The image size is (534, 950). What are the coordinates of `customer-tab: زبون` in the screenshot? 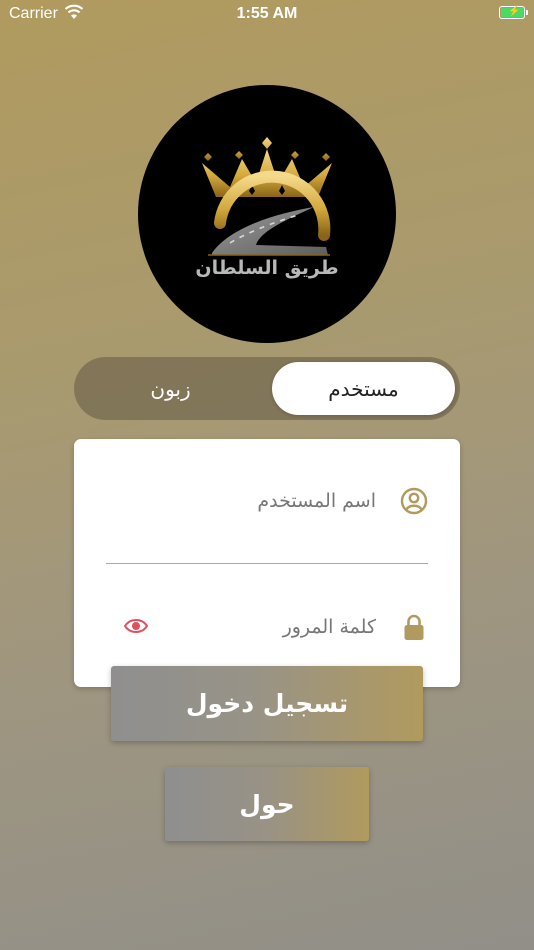 It's located at (170, 388).